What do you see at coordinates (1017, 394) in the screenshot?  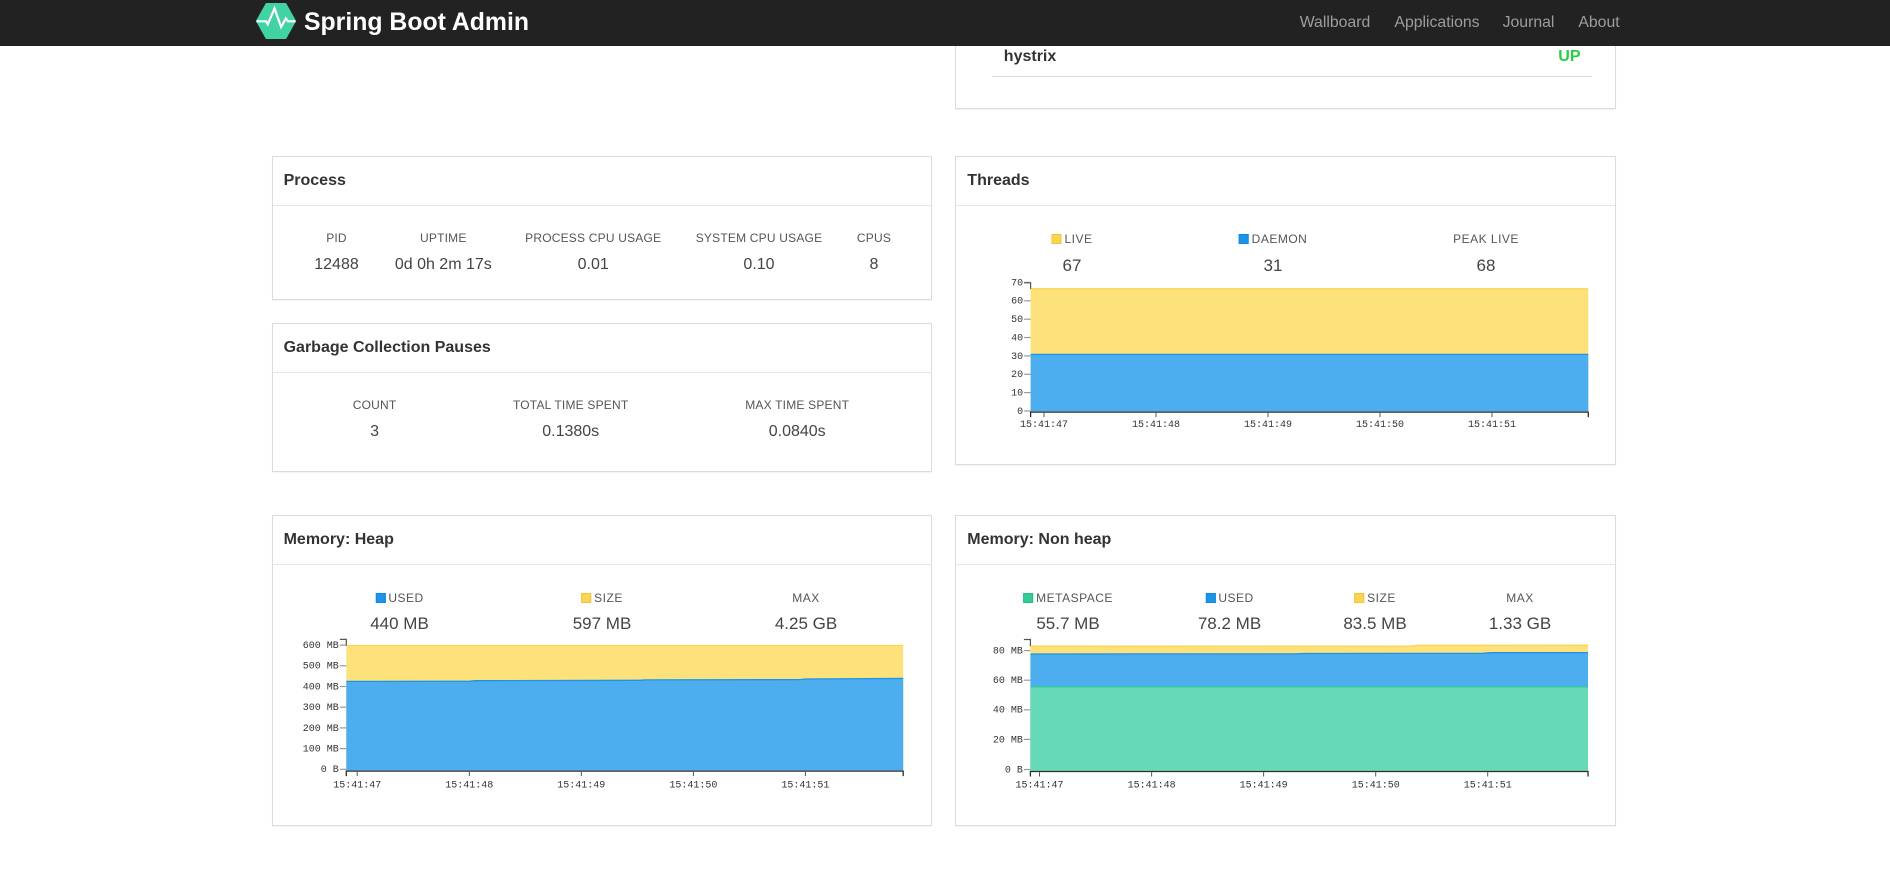 I see `svg-text: 10` at bounding box center [1017, 394].